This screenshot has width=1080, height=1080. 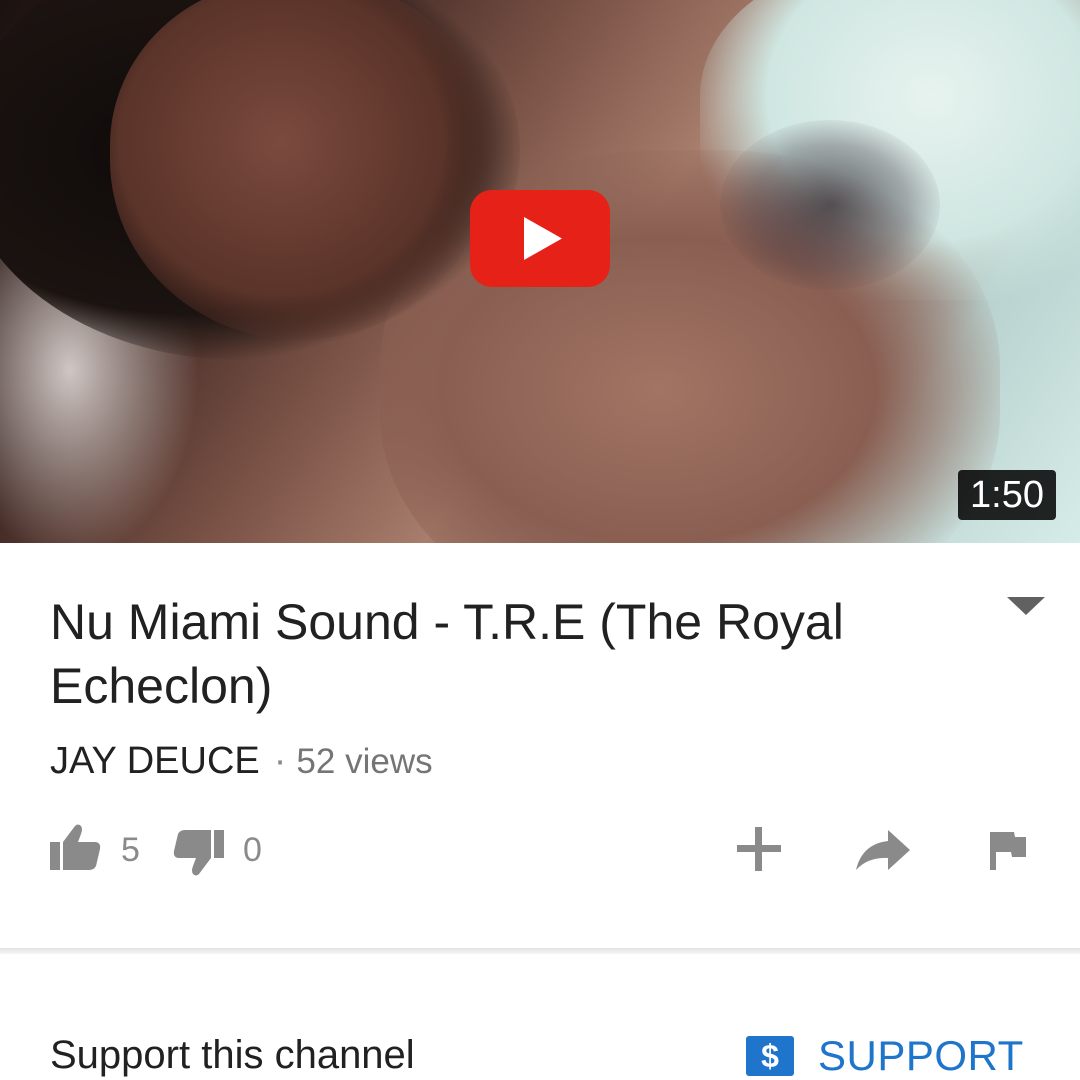 I want to click on support-button: $ SUPPORT, so click(x=885, y=1056).